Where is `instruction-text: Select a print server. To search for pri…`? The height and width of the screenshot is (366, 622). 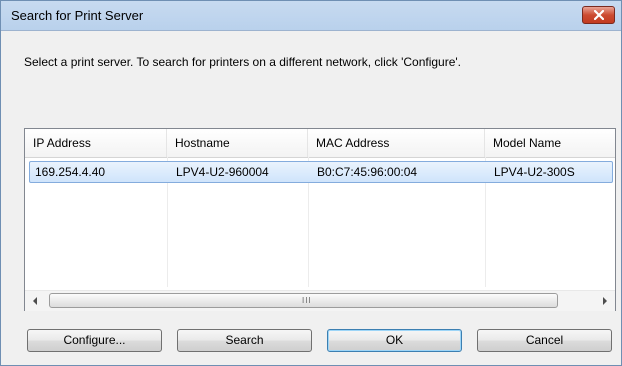 instruction-text: Select a print server. To search for pri… is located at coordinates (243, 62).